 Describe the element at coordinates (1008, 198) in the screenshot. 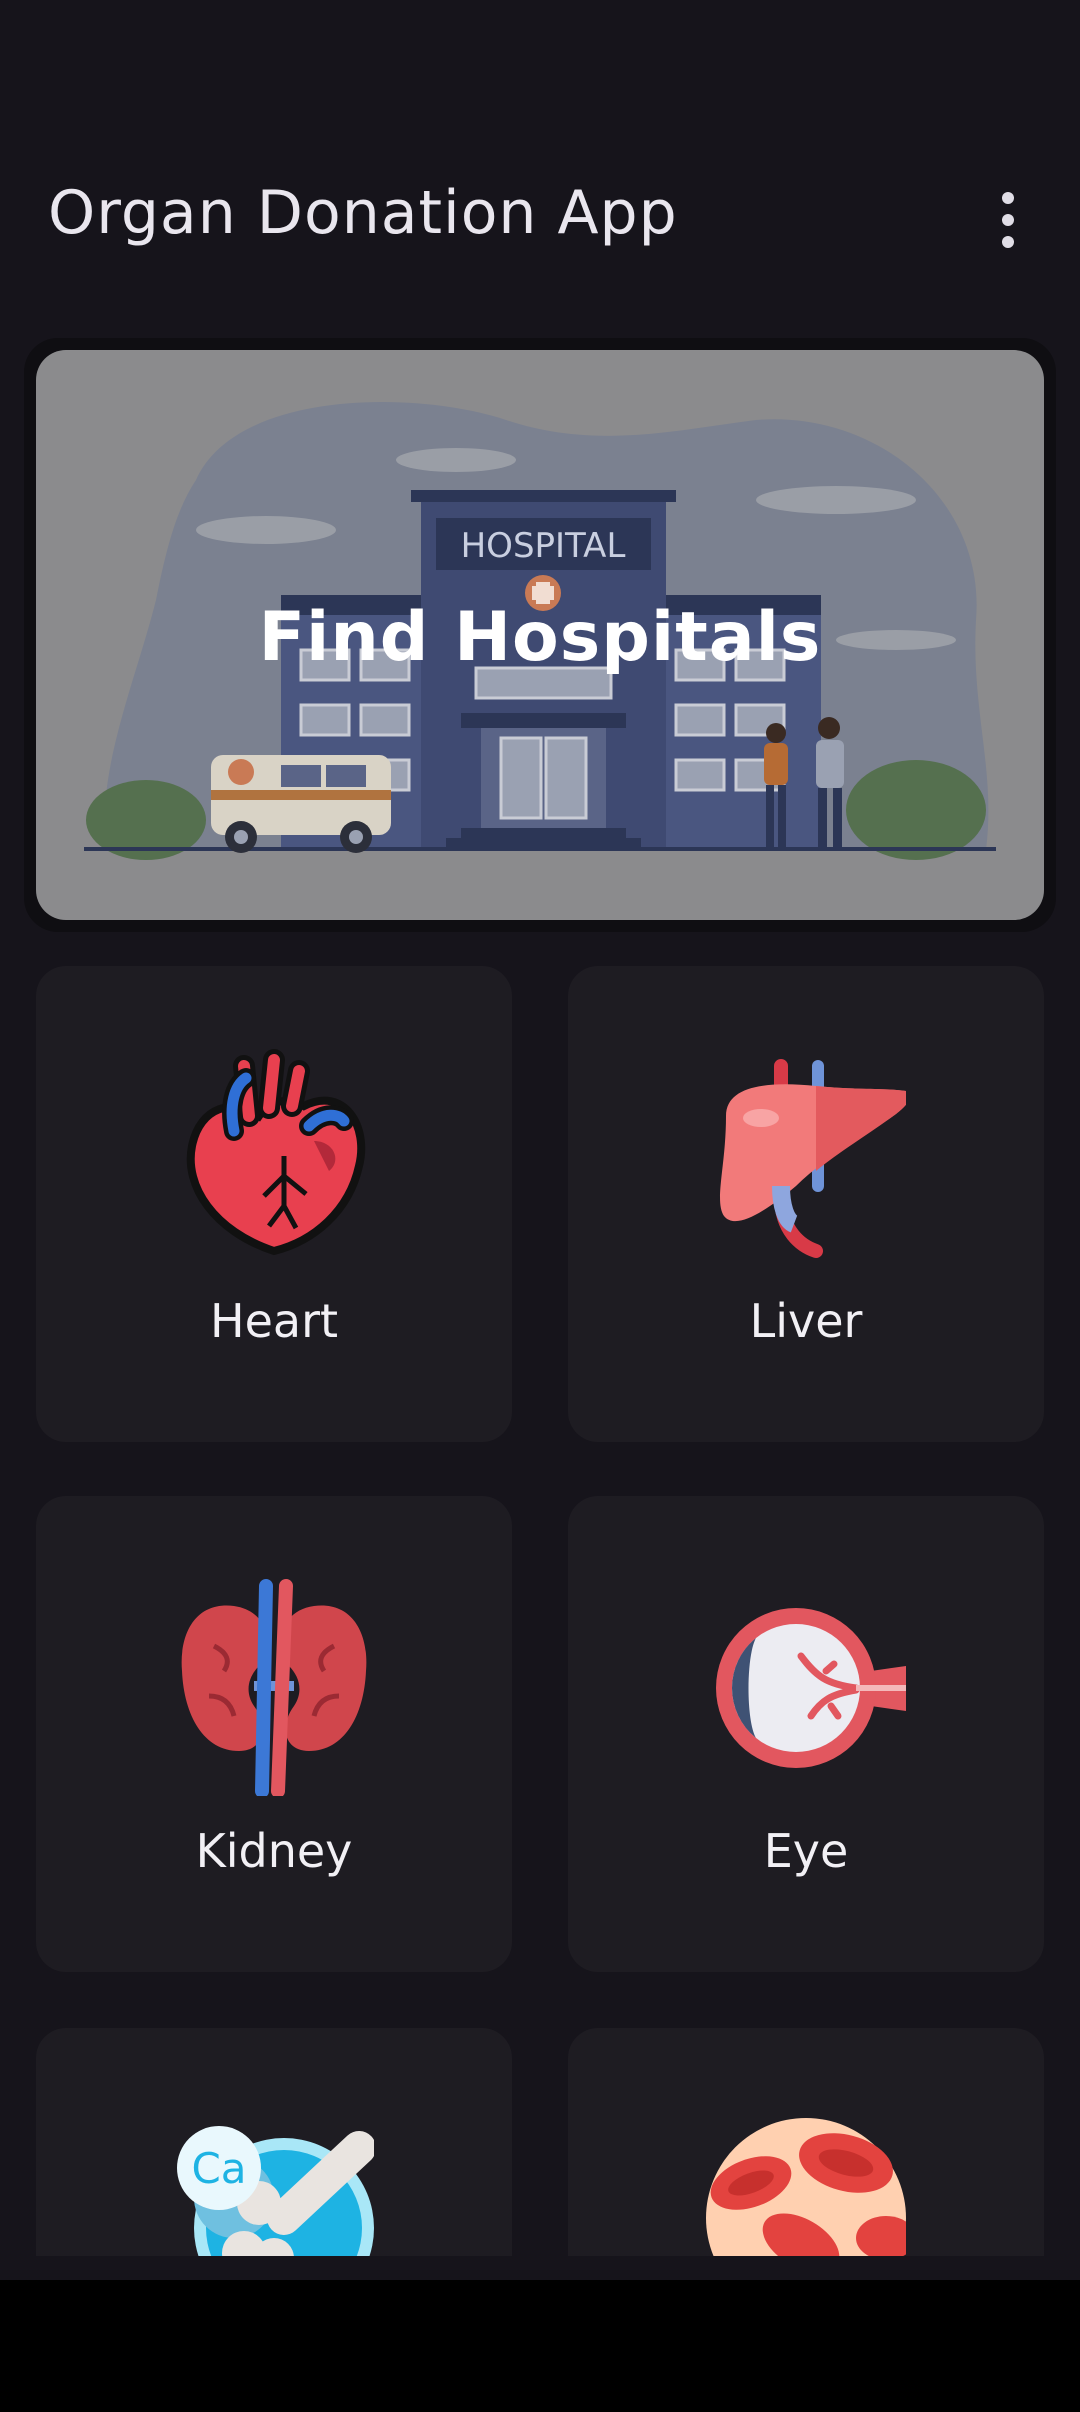

I see `more-vert-icon` at that location.